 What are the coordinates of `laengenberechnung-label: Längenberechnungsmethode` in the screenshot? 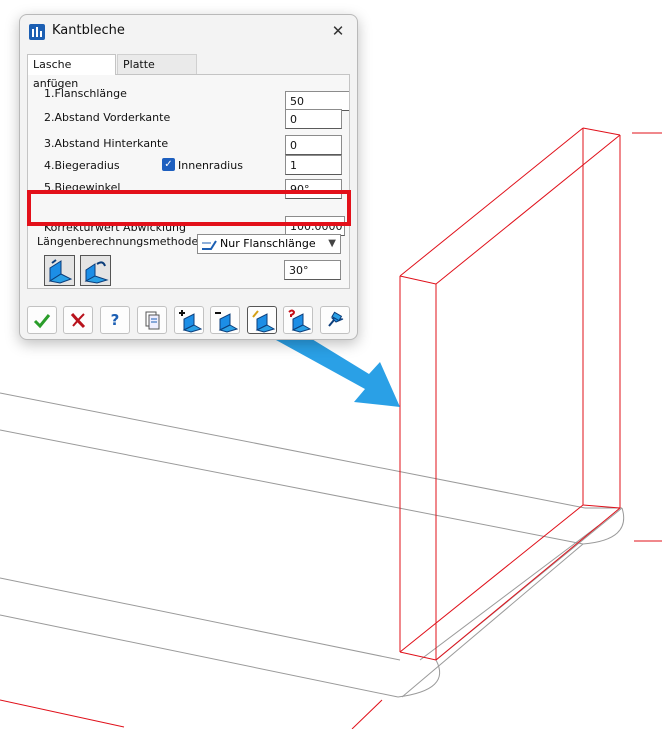 It's located at (118, 241).